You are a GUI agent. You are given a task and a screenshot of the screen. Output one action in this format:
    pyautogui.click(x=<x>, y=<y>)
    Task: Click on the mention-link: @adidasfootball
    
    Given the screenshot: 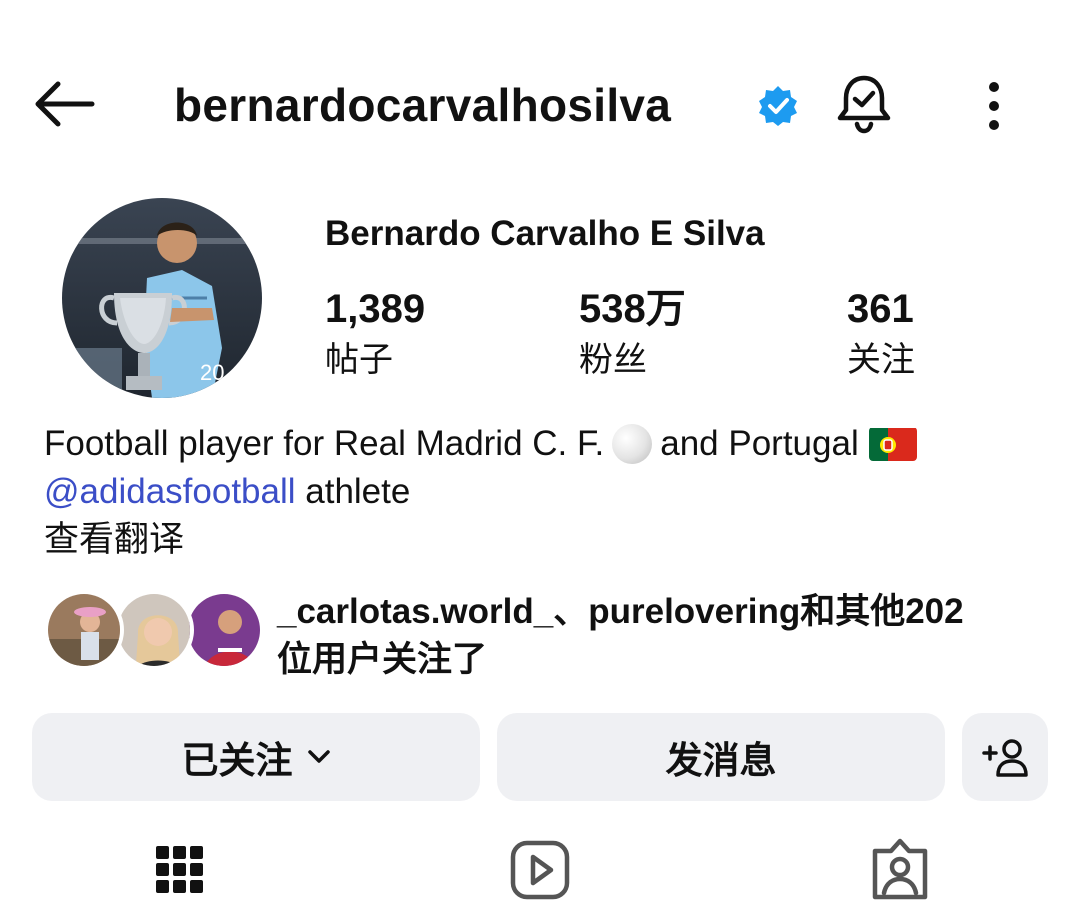 What is the action you would take?
    pyautogui.click(x=170, y=492)
    